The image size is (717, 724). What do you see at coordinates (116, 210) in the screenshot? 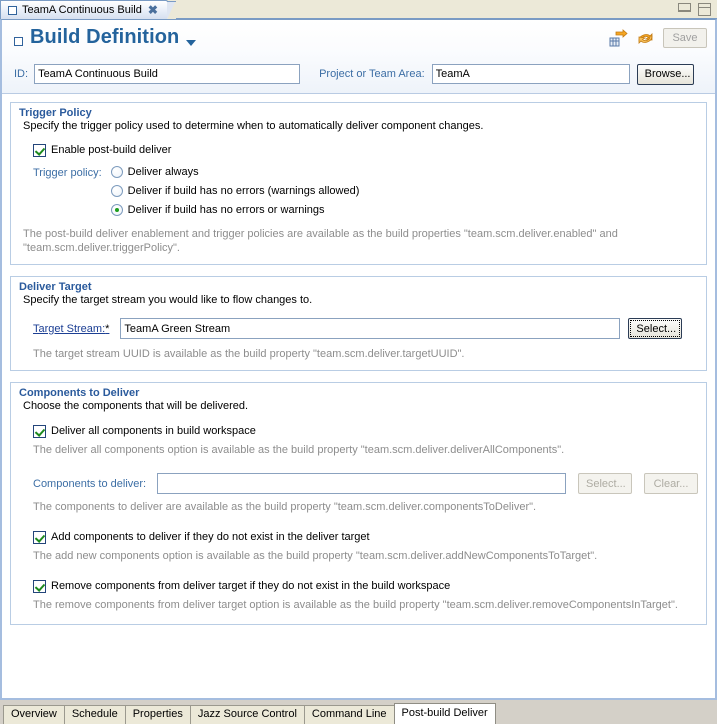
I see `radio-icon-selected` at bounding box center [116, 210].